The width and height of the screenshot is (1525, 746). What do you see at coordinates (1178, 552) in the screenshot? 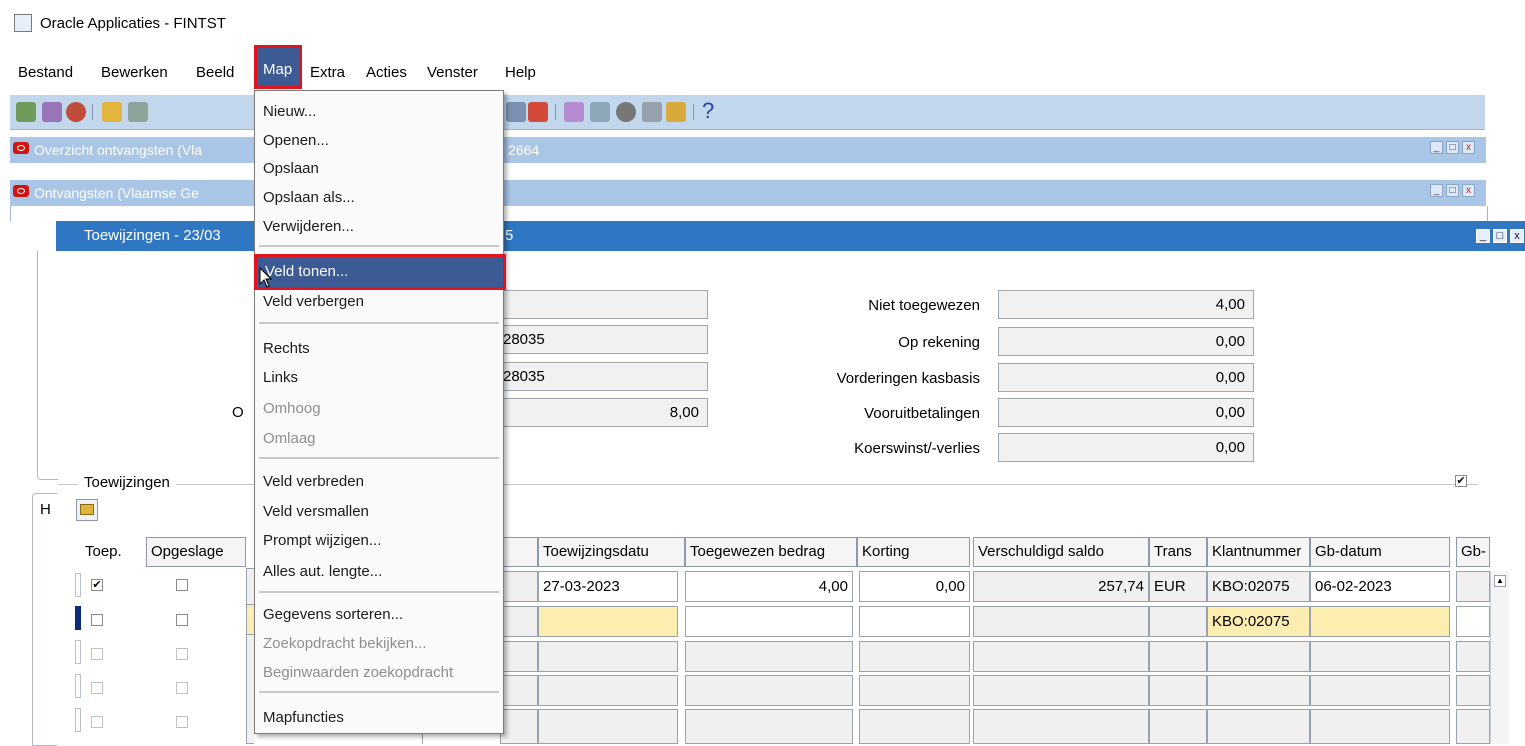
I see `col-header-trans: Trans` at bounding box center [1178, 552].